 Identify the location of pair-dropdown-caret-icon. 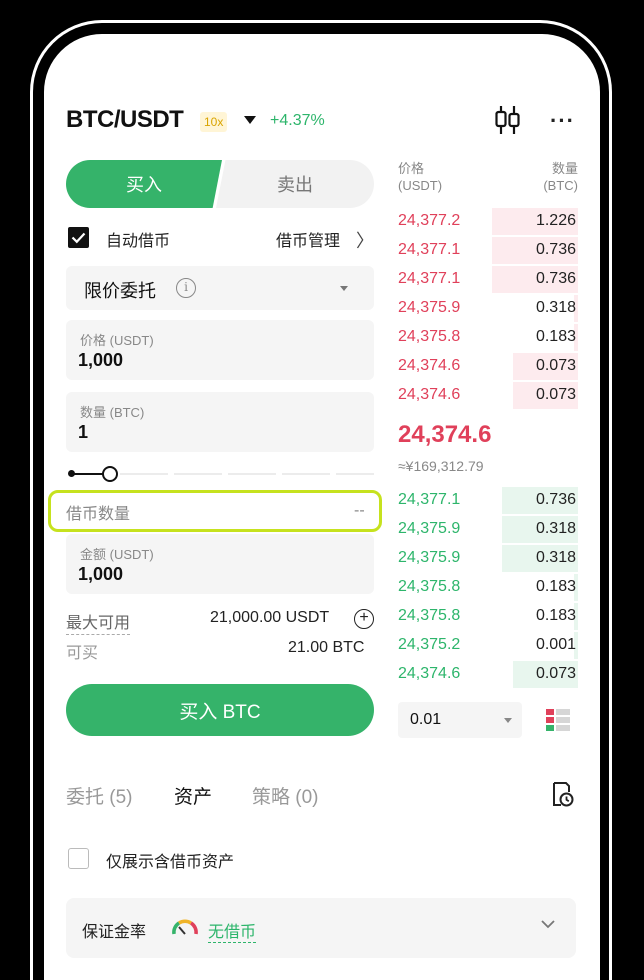
(250, 120).